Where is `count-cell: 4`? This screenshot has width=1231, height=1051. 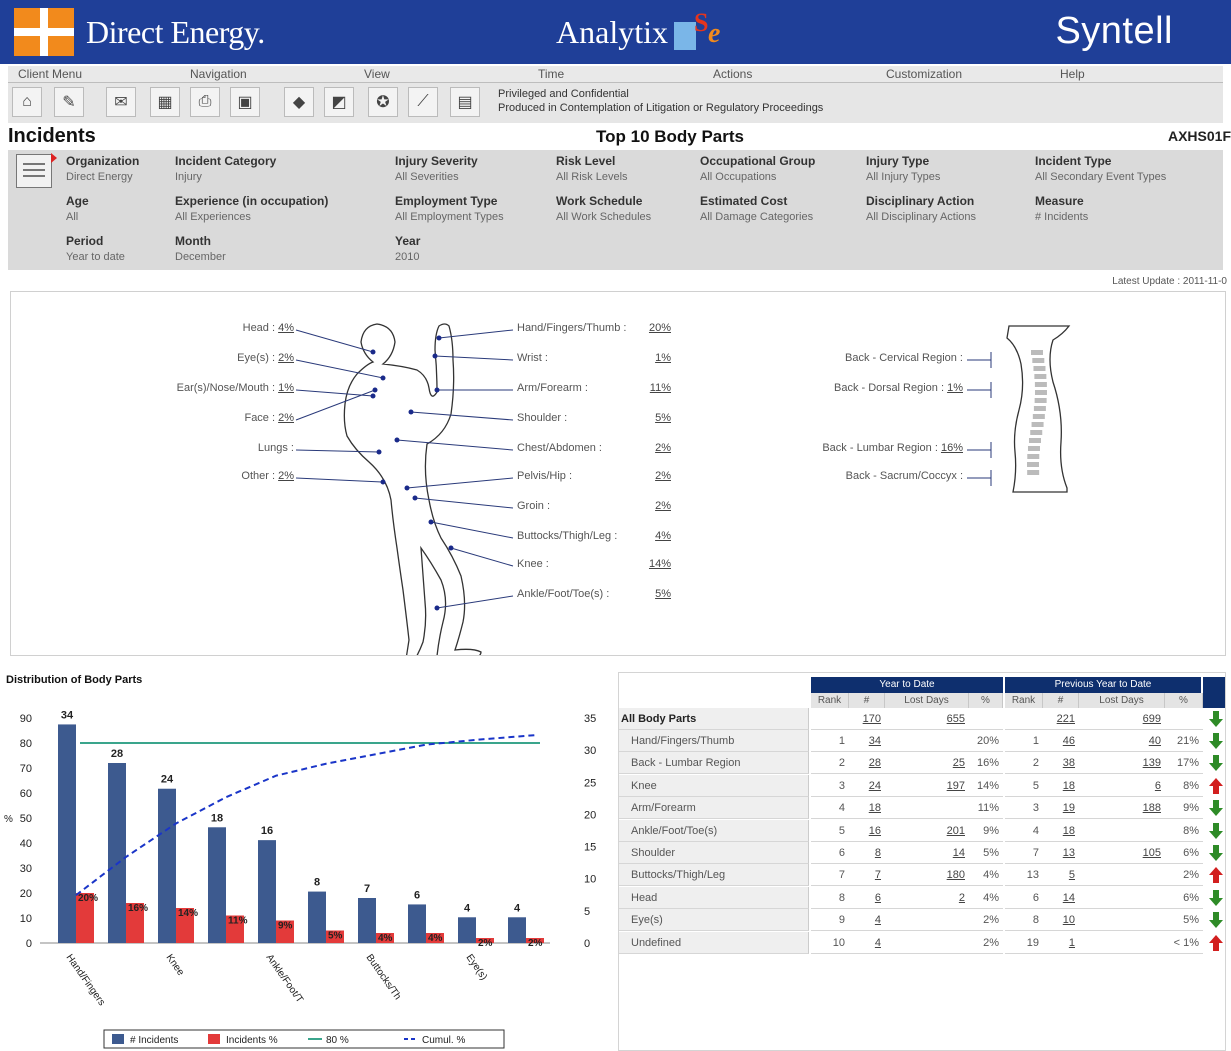 count-cell: 4 is located at coordinates (867, 920).